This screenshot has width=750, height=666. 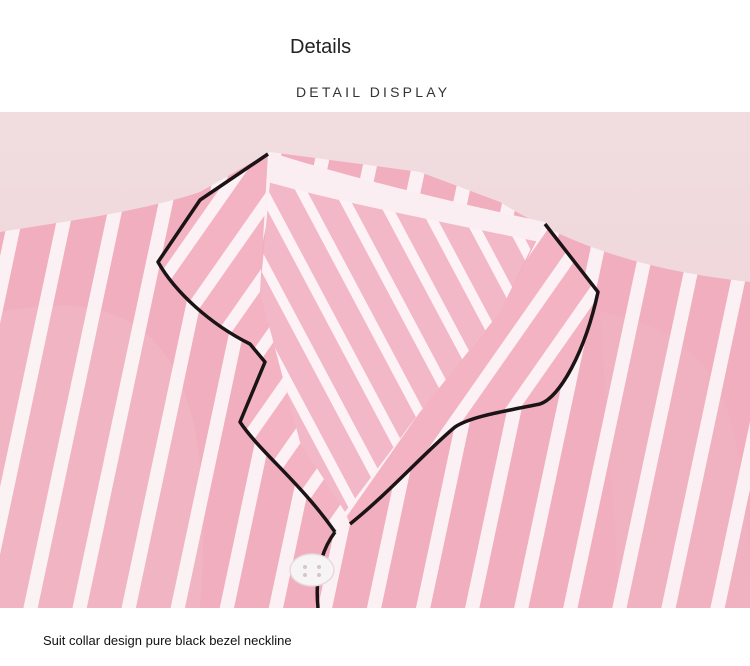 What do you see at coordinates (312, 570) in the screenshot?
I see `button-icon` at bounding box center [312, 570].